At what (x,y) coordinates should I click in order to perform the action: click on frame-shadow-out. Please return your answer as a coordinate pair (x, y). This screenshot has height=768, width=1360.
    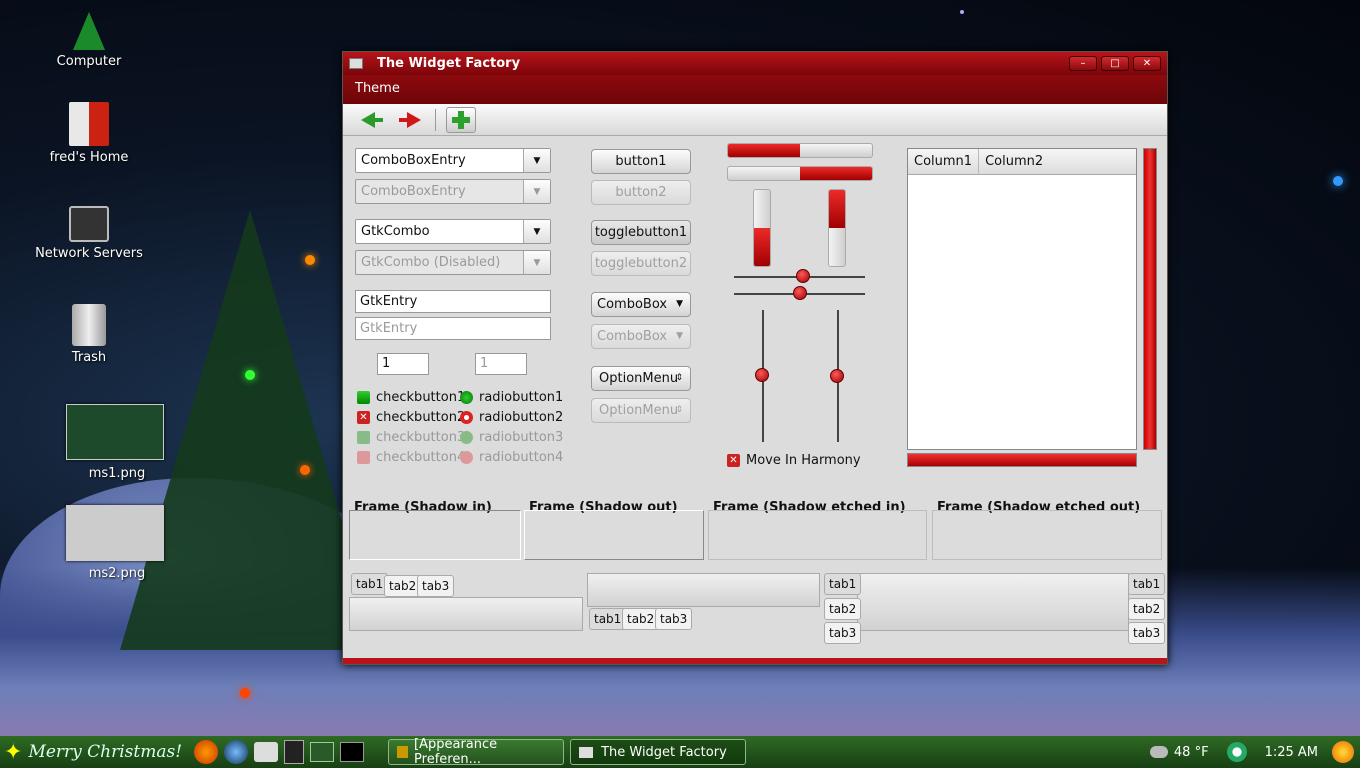
    Looking at the image, I should click on (614, 535).